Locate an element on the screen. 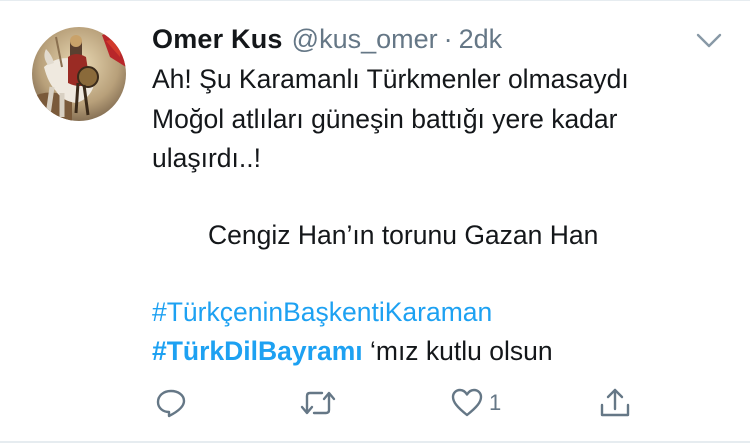  hashtag-link: #TürkçeninBaşkentiKaraman is located at coordinates (322, 312).